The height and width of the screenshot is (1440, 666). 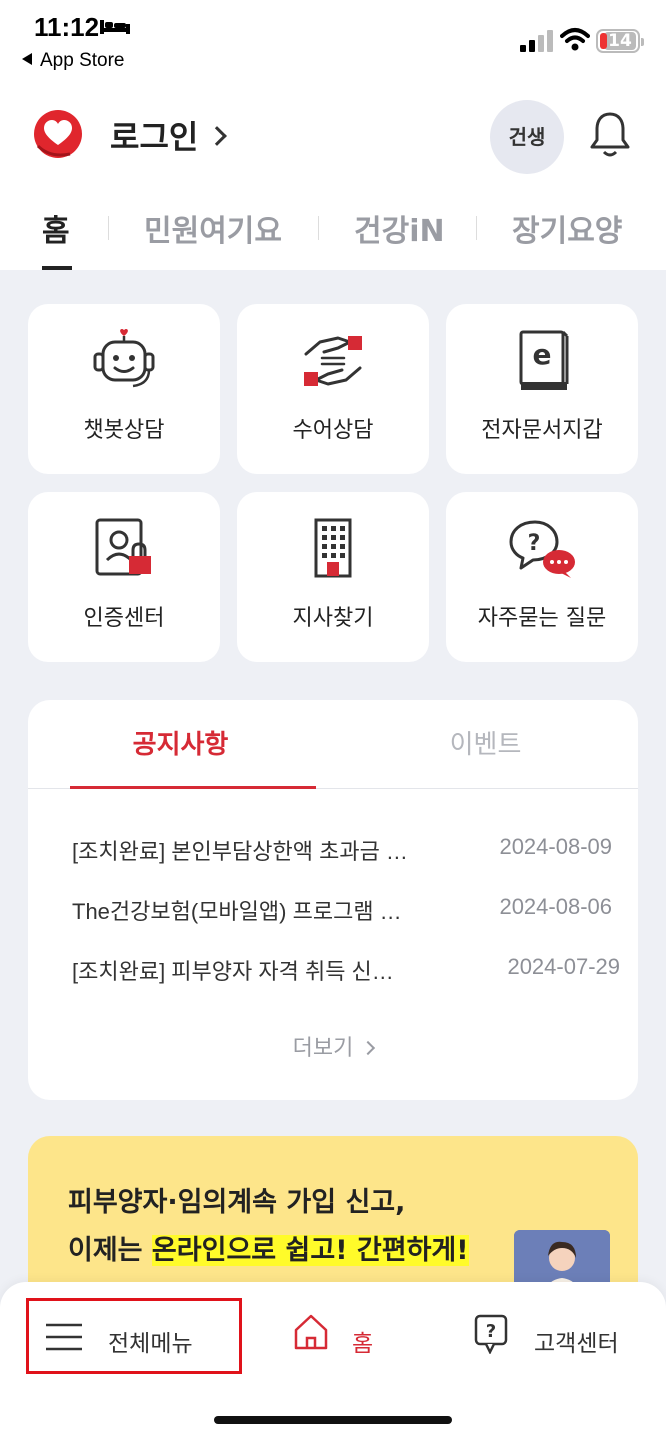 What do you see at coordinates (124, 618) in the screenshot?
I see `quick-menu-label: 인증센터` at bounding box center [124, 618].